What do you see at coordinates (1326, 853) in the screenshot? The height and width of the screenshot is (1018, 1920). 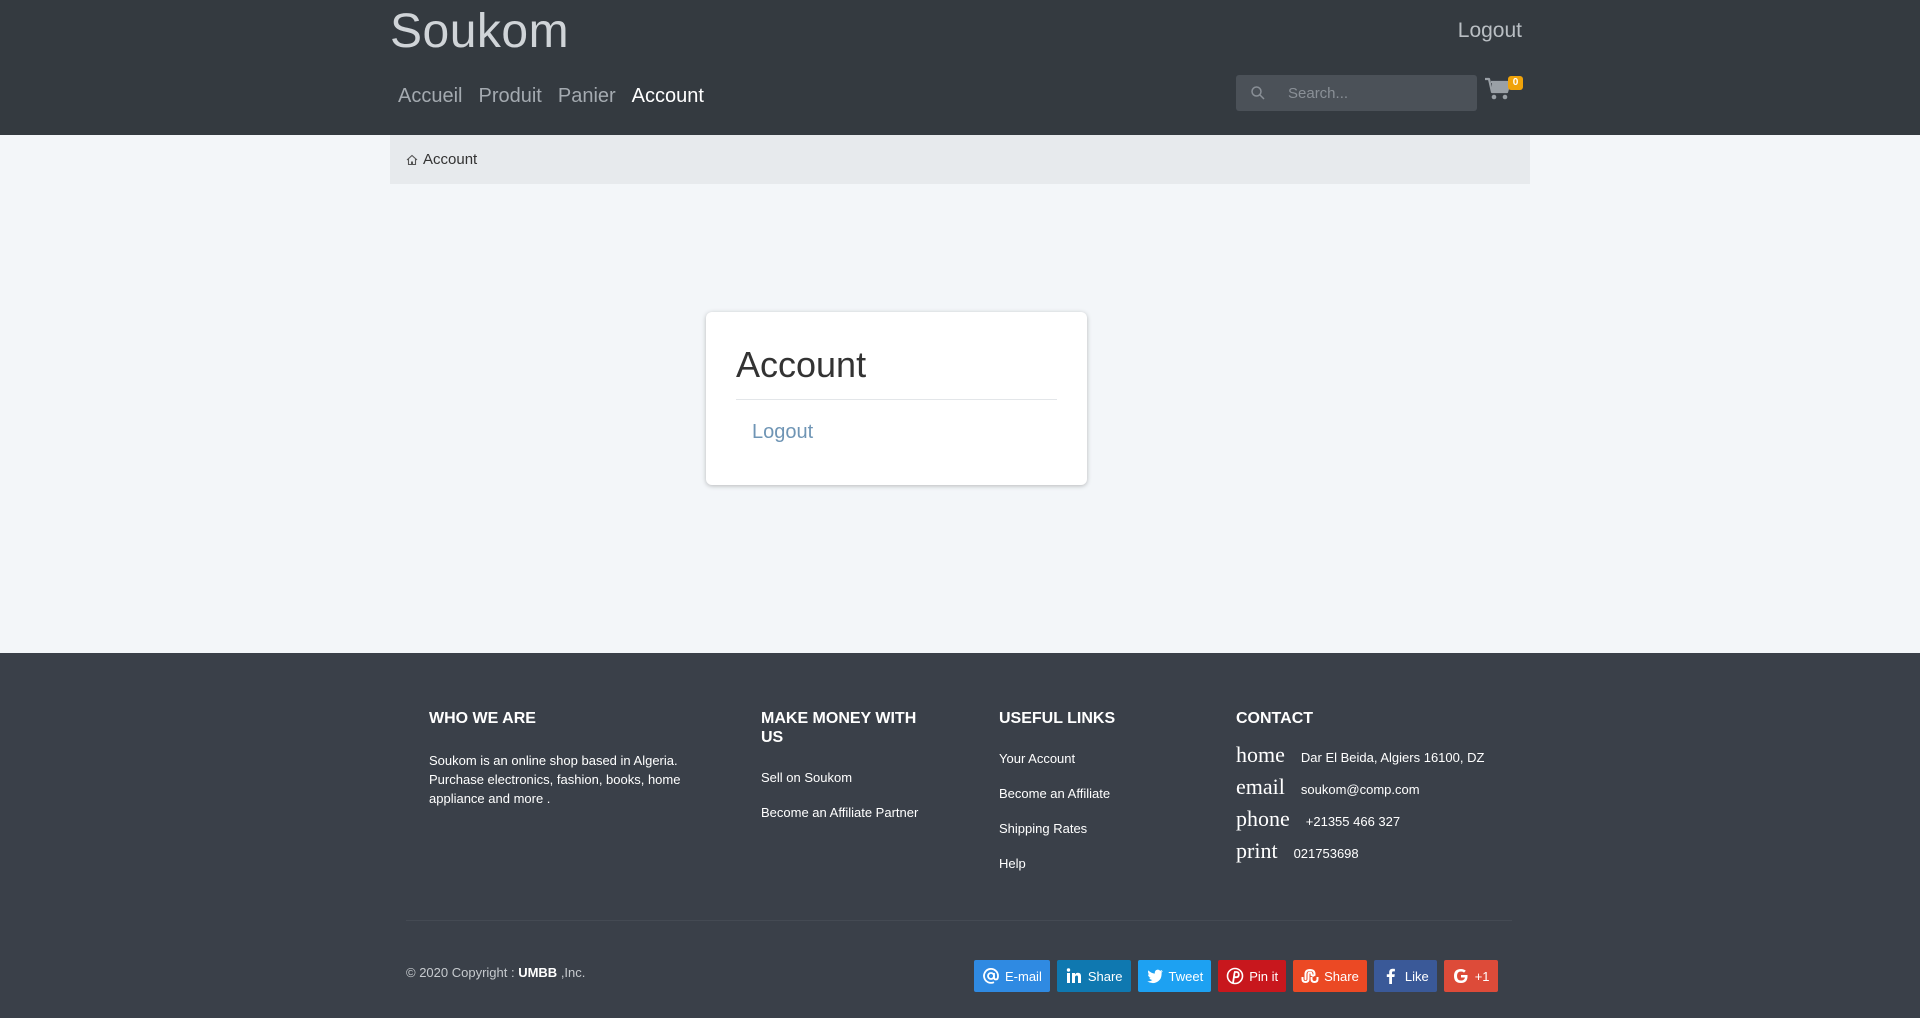 I see `contact-fax-text: 021753698` at bounding box center [1326, 853].